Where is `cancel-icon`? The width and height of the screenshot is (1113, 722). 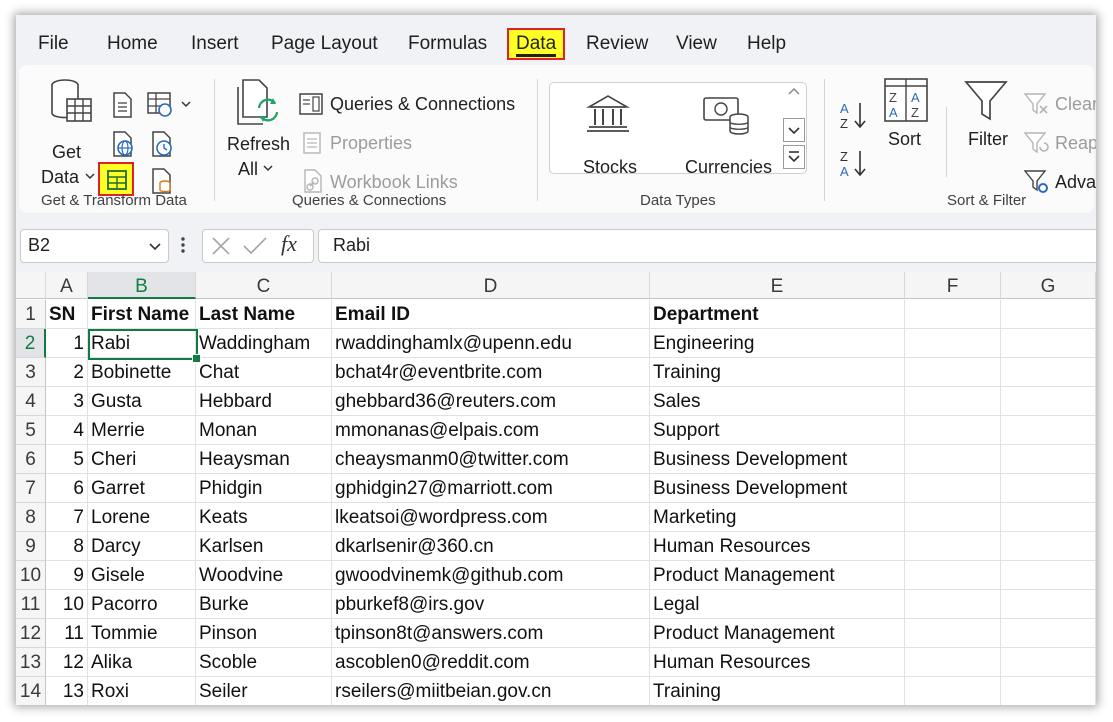 cancel-icon is located at coordinates (221, 246).